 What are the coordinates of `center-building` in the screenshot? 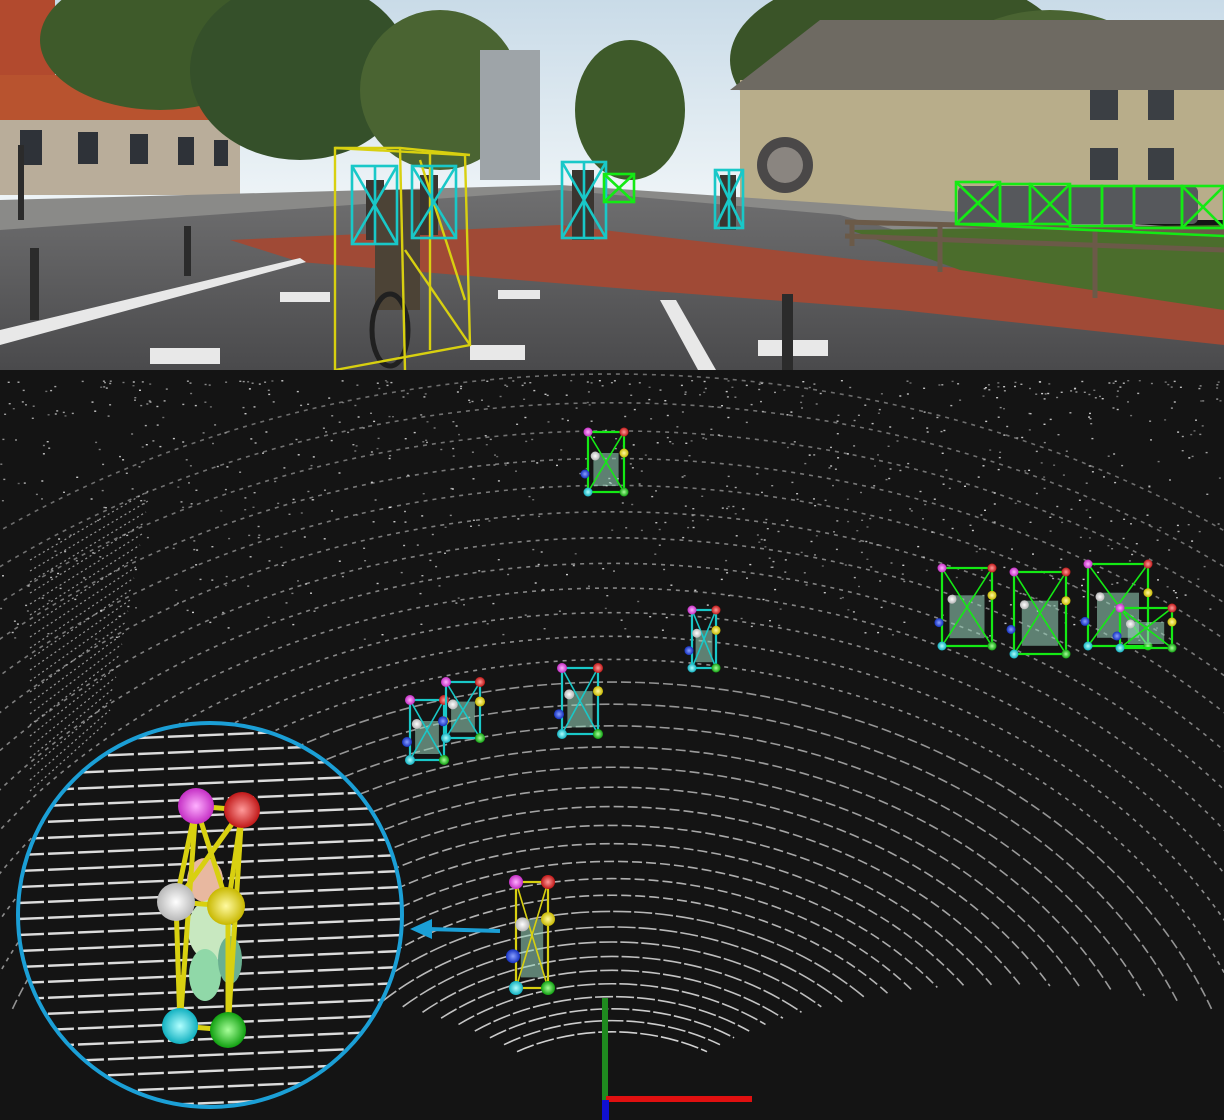 It's located at (510, 115).